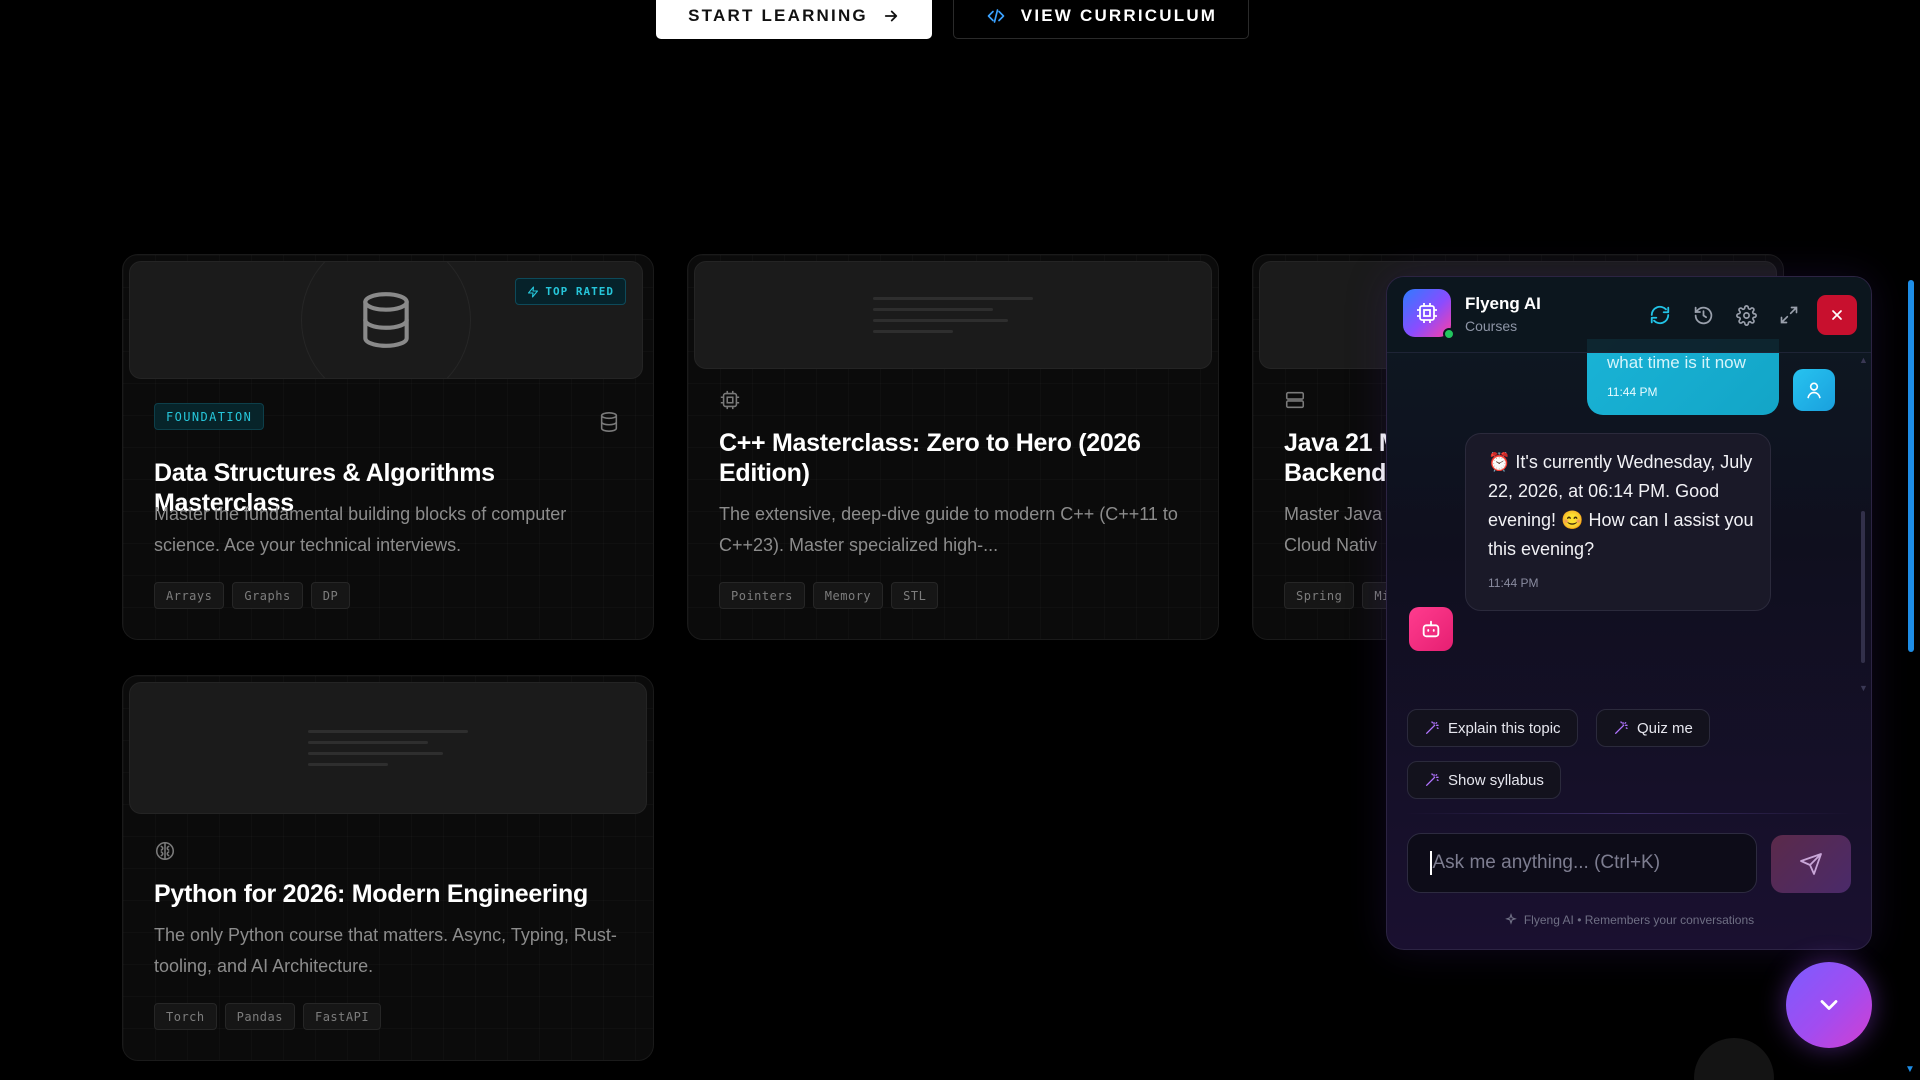  I want to click on refresh-button, so click(1660, 315).